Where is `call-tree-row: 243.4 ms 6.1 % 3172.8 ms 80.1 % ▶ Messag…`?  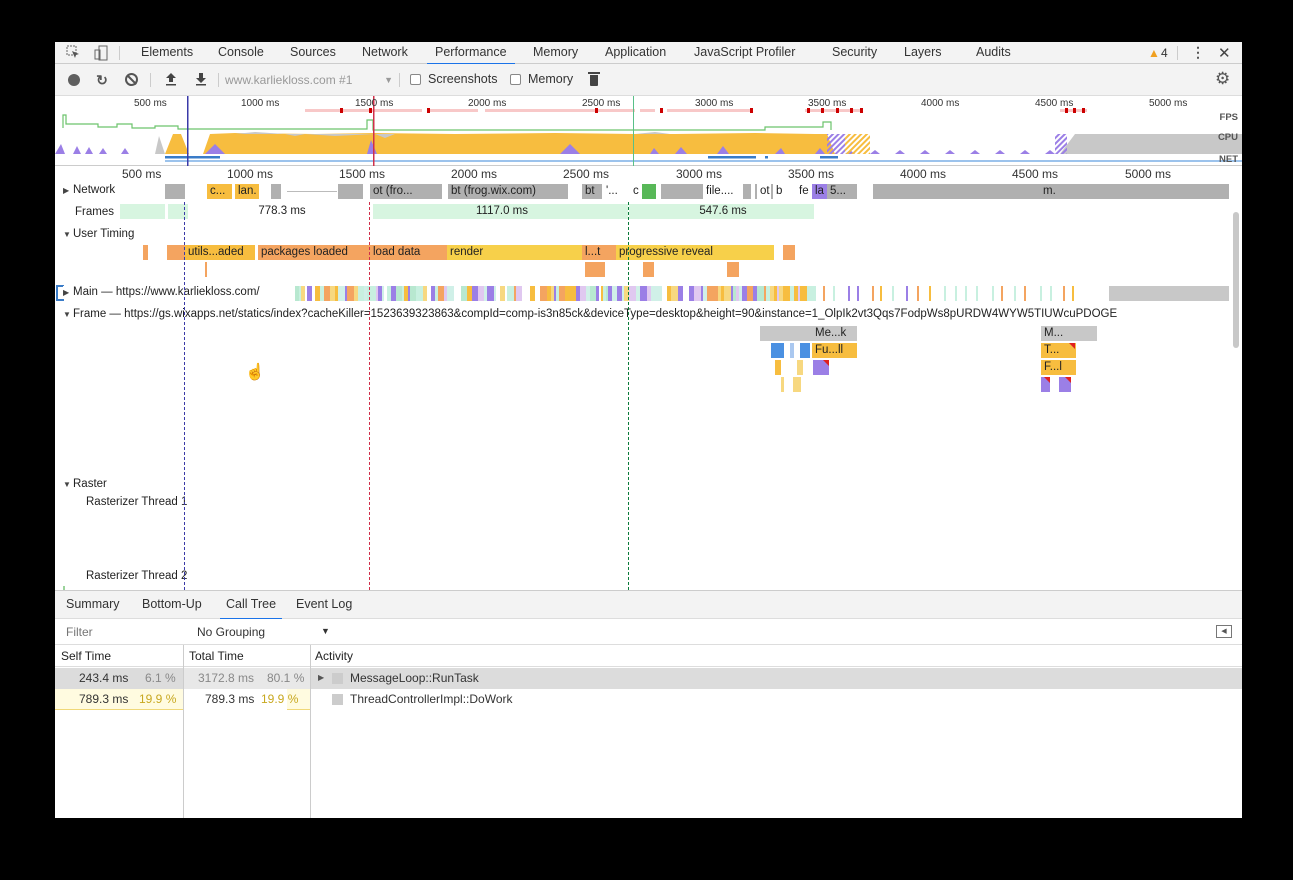
call-tree-row: 243.4 ms 6.1 % 3172.8 ms 80.1 % ▶ Messag… is located at coordinates (648, 678).